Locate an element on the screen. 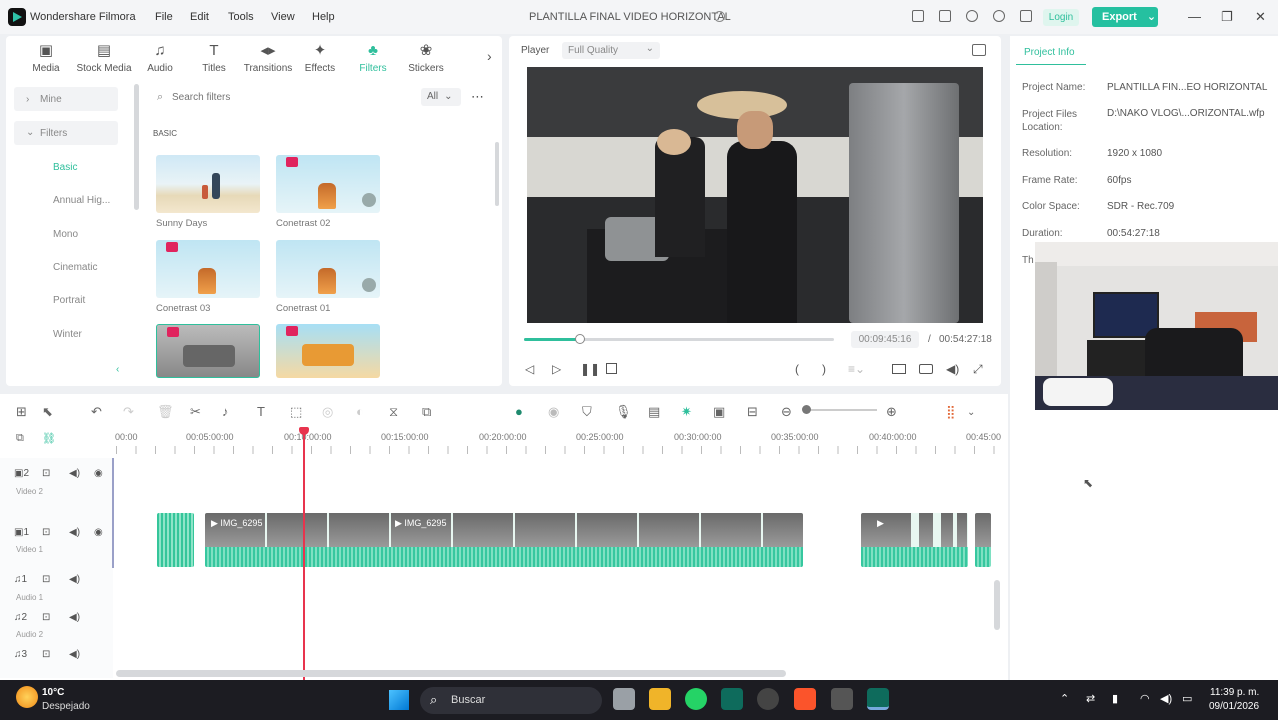  cloud-icon is located at coordinates (972, 16).